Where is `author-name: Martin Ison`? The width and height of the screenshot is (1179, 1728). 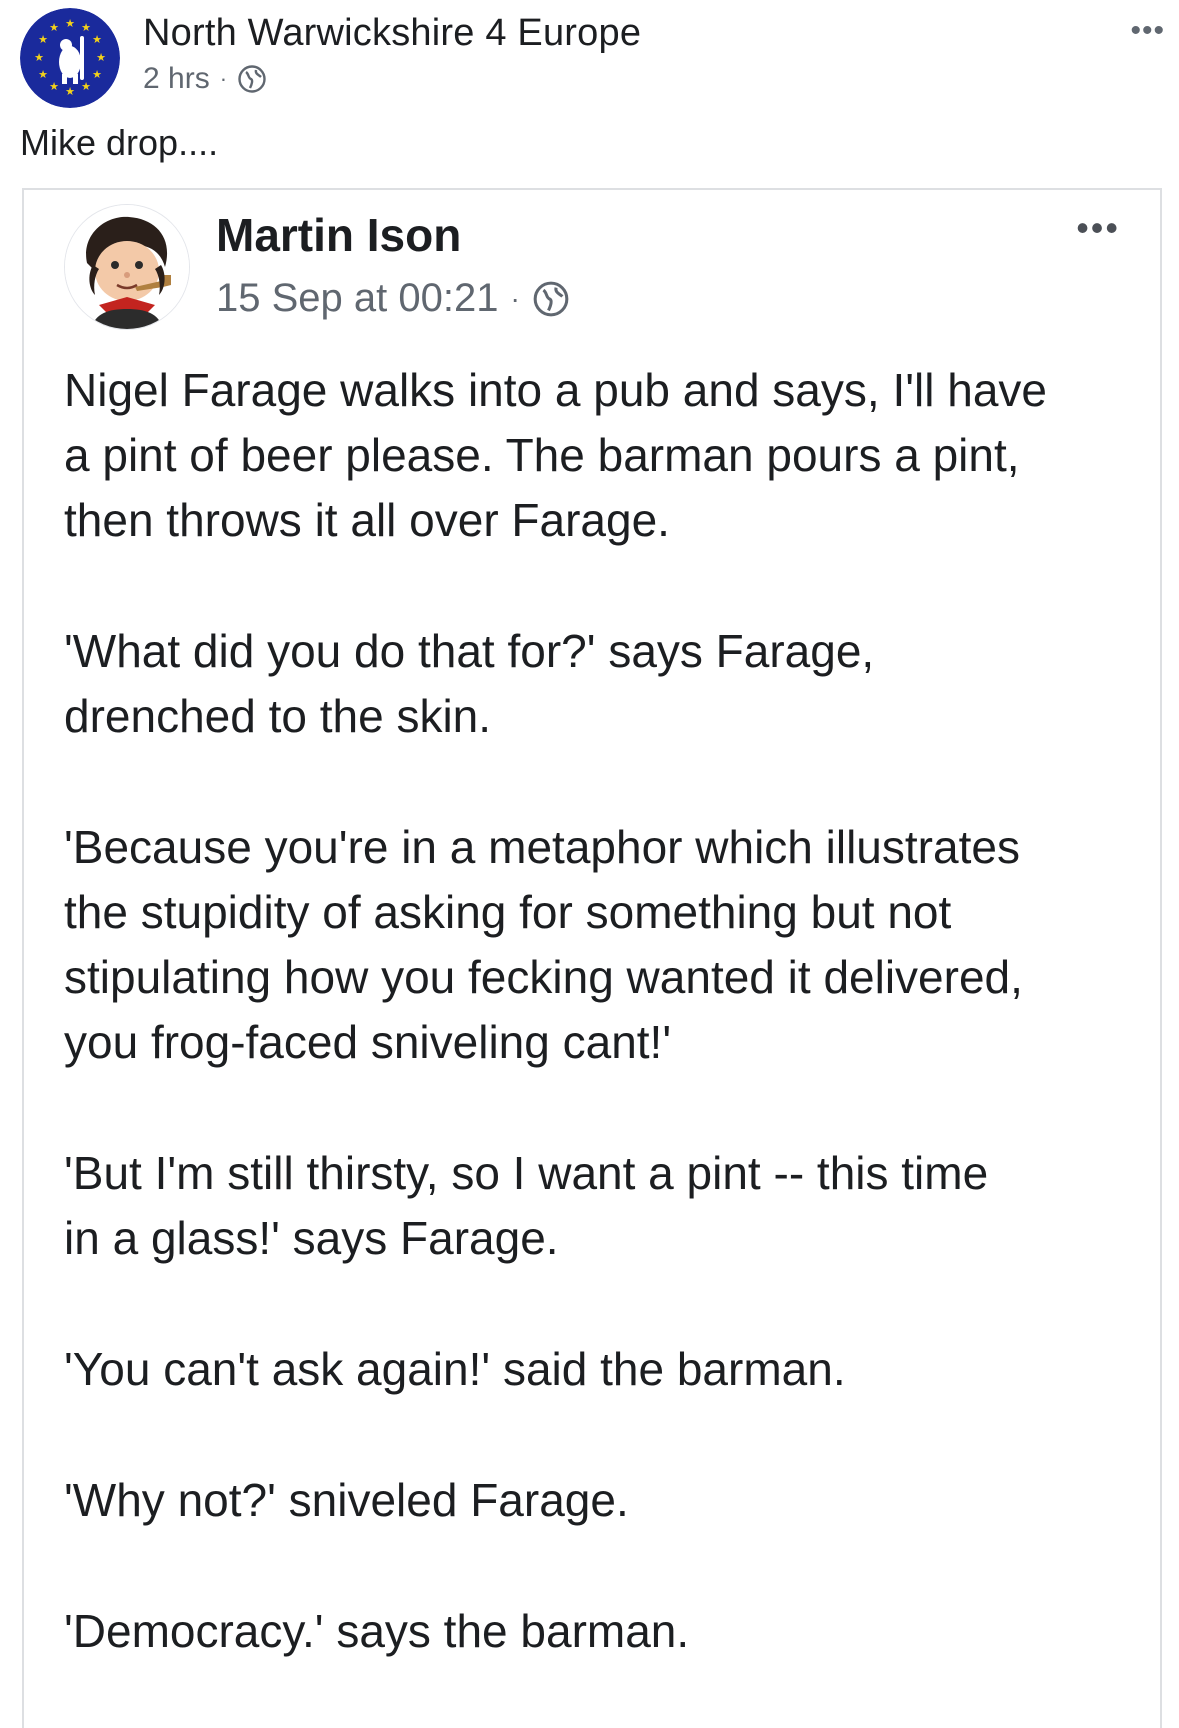 author-name: Martin Ison is located at coordinates (338, 235).